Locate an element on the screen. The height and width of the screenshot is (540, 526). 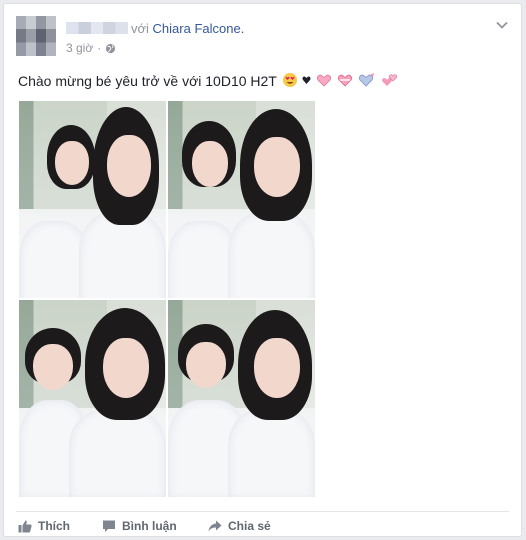
photo-top-right is located at coordinates (241, 199).